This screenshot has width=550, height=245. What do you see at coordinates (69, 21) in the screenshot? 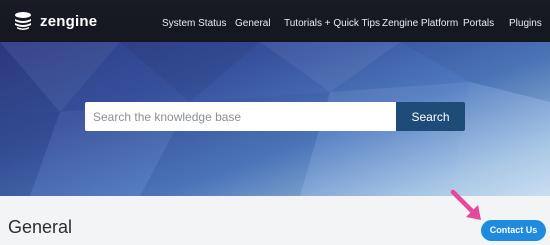
I see `brand-name: zengine` at bounding box center [69, 21].